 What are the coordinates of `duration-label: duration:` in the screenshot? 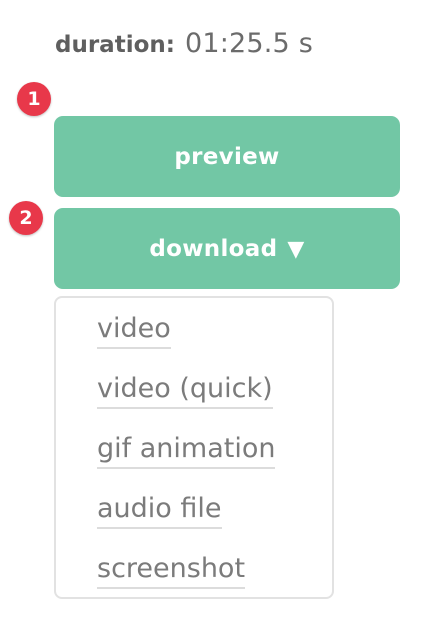 It's located at (115, 45).